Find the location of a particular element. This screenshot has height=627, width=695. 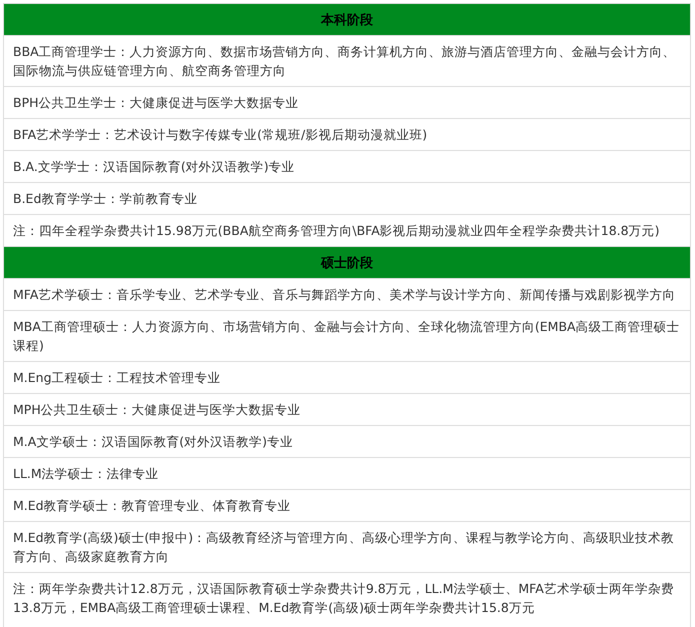

table-cell: MFA艺术学硕士：音乐学专业、艺术学专业、音乐与舞蹈学方向、美术学与设计学方向、新闻传播与戏剧影视学方向 is located at coordinates (347, 294).